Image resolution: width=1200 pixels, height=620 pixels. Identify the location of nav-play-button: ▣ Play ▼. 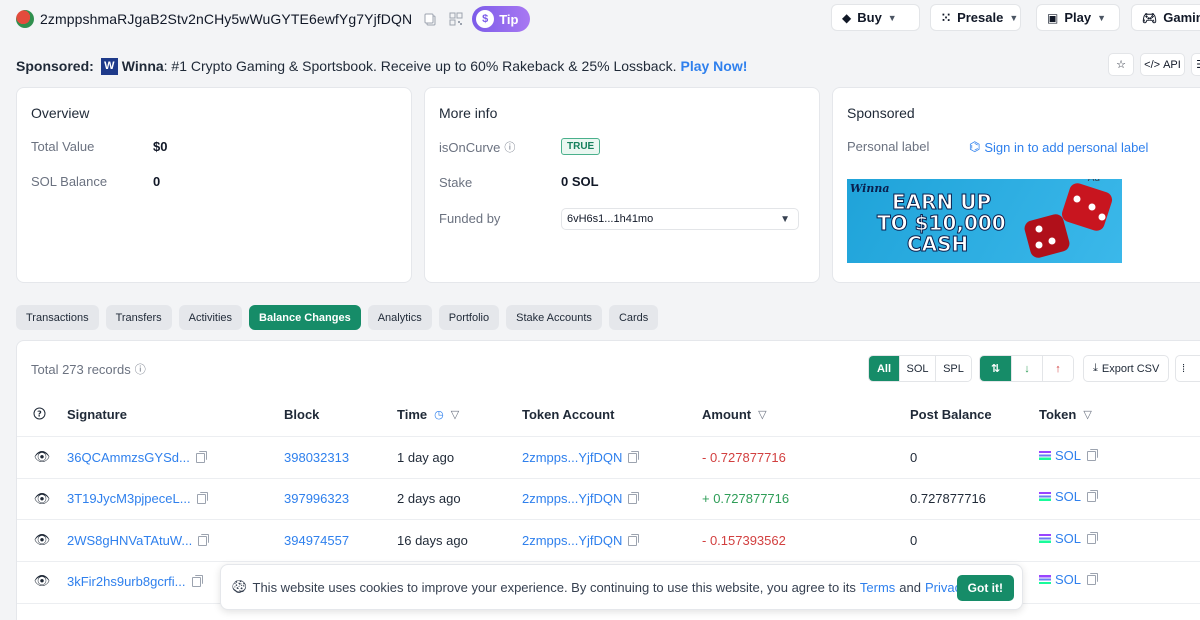
(1078, 17).